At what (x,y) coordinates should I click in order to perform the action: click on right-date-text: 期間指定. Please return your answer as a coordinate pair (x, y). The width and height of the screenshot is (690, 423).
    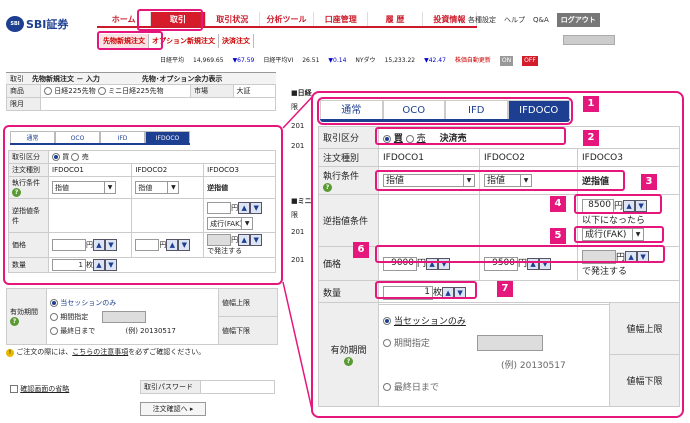
    Looking at the image, I should click on (411, 343).